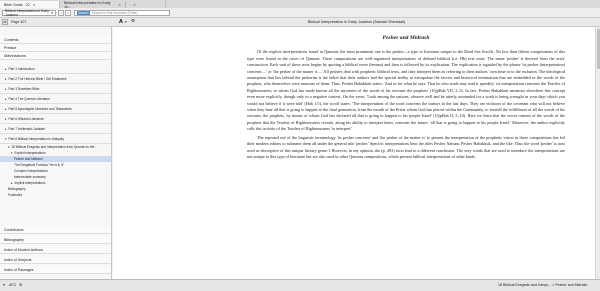 Image resolution: width=600 pixels, height=291 pixels. I want to click on book-icon: ▤, so click(5, 22).